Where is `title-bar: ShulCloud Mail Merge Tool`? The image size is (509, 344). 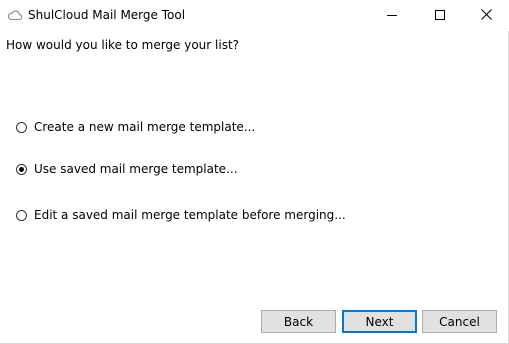 title-bar: ShulCloud Mail Merge Tool is located at coordinates (254, 15).